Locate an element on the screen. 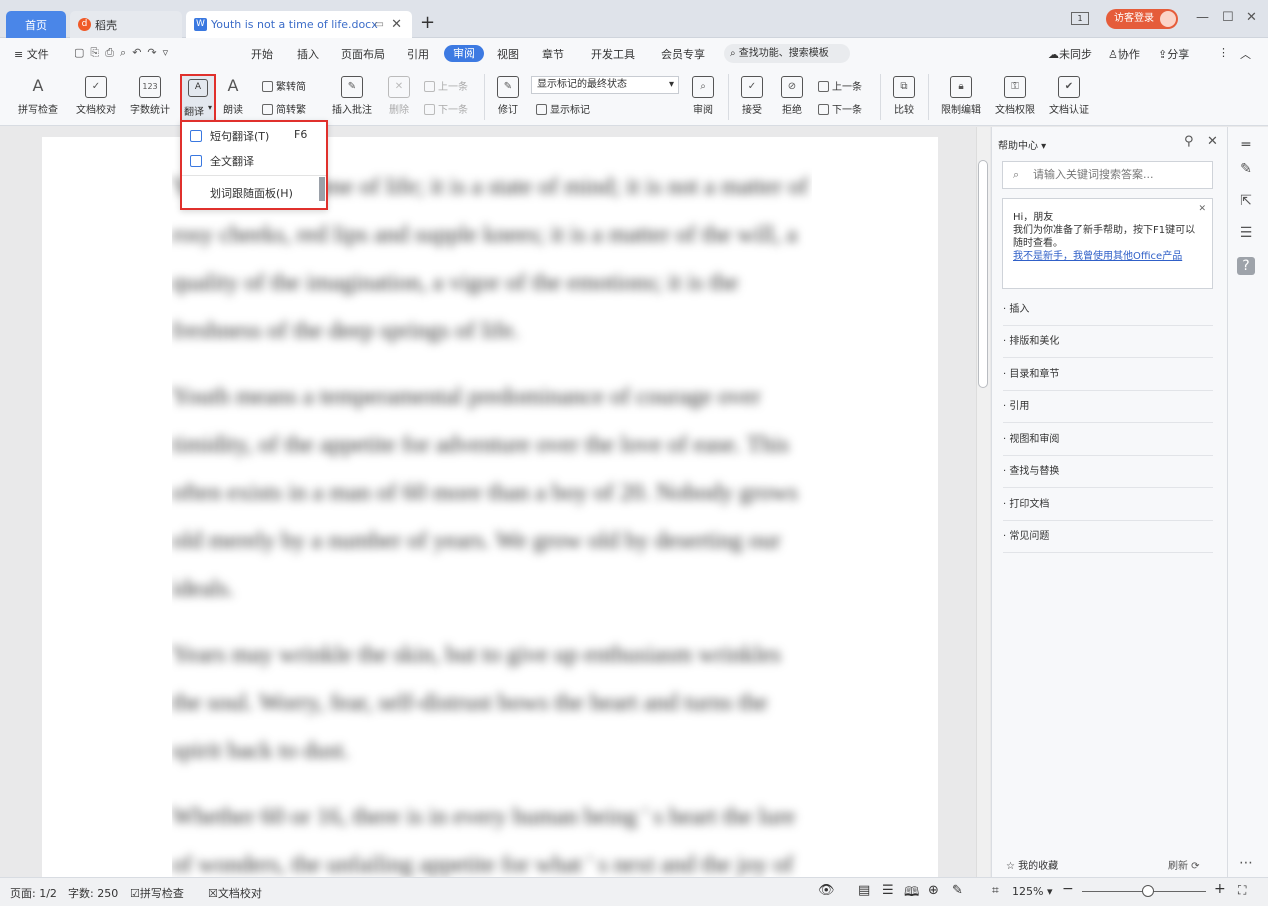  simp-to-trad-button: 简转繁 is located at coordinates (284, 108).